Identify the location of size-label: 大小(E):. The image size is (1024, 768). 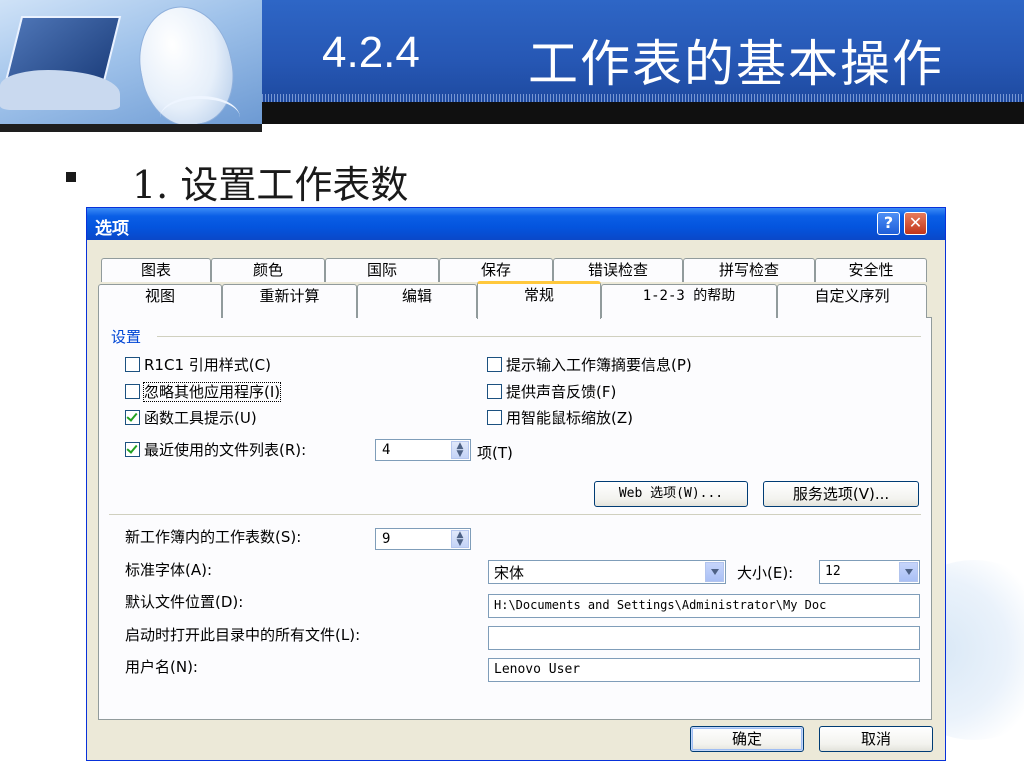
(765, 573).